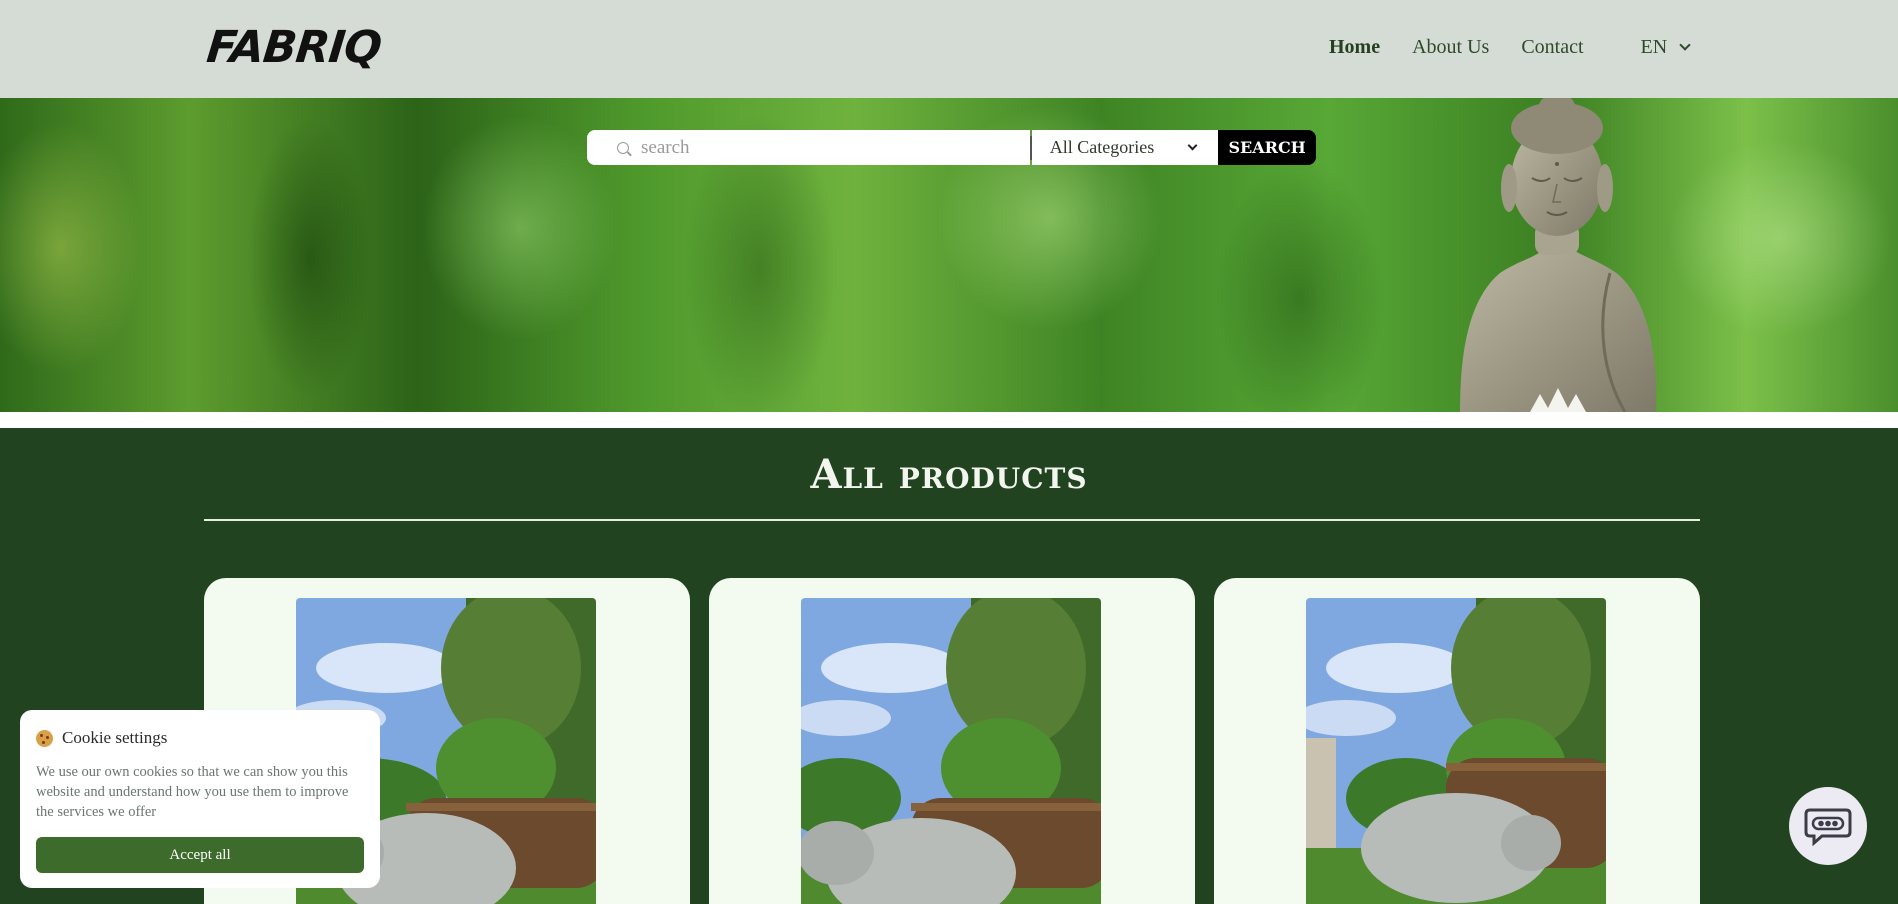 This screenshot has height=904, width=1898. I want to click on language-label: EN, so click(1654, 47).